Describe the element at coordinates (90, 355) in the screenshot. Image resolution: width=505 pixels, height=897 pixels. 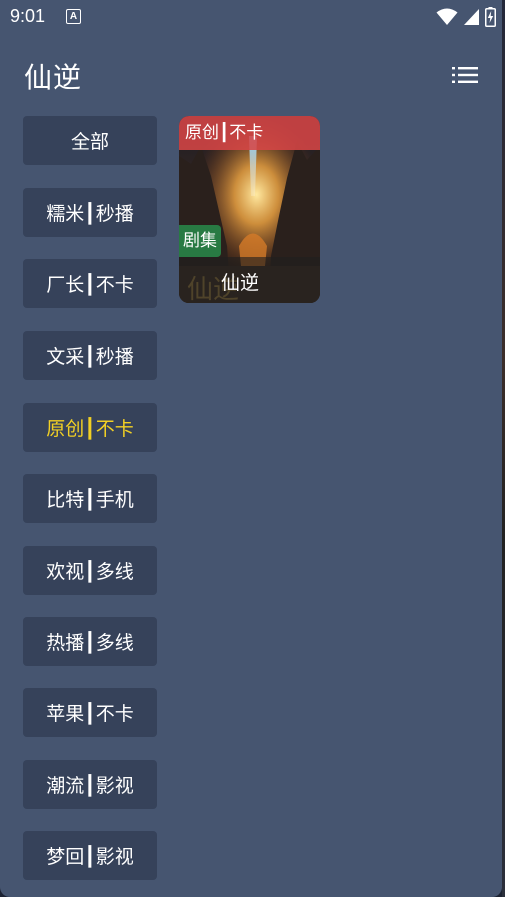
I see `category-item: 文采┃秒播` at that location.